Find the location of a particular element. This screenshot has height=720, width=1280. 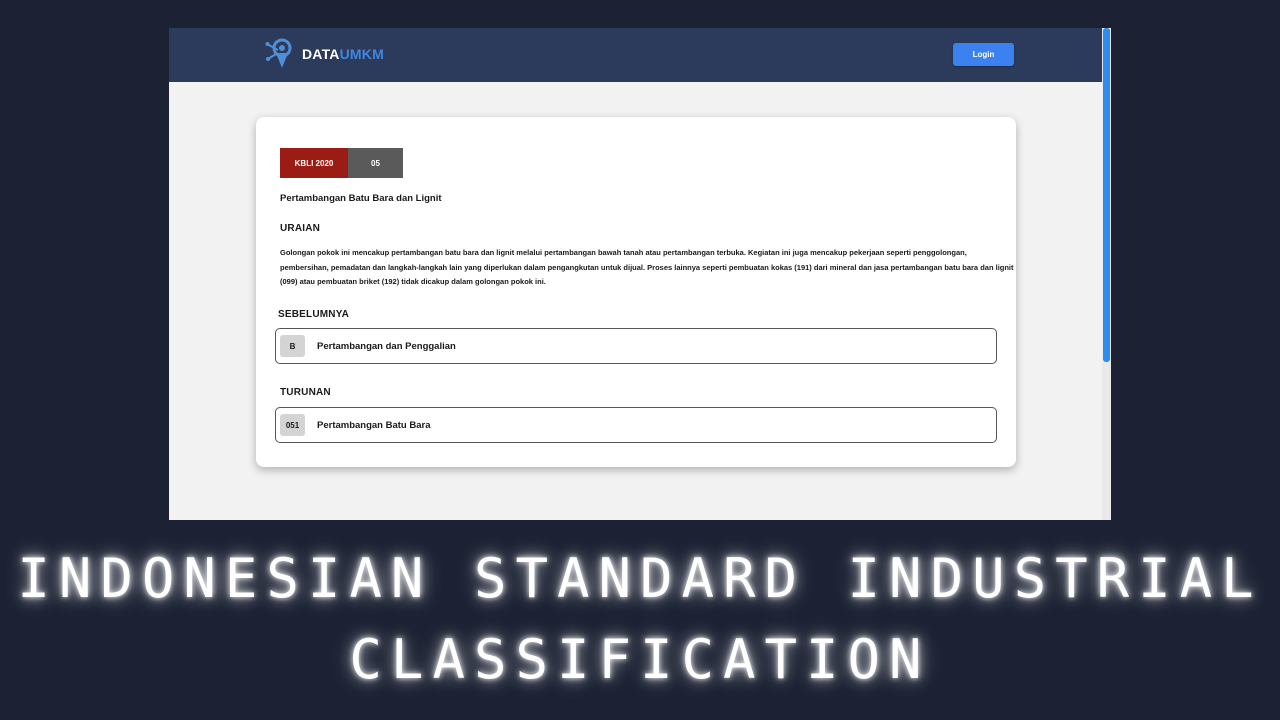

scrollbar-thumb is located at coordinates (1106, 195).